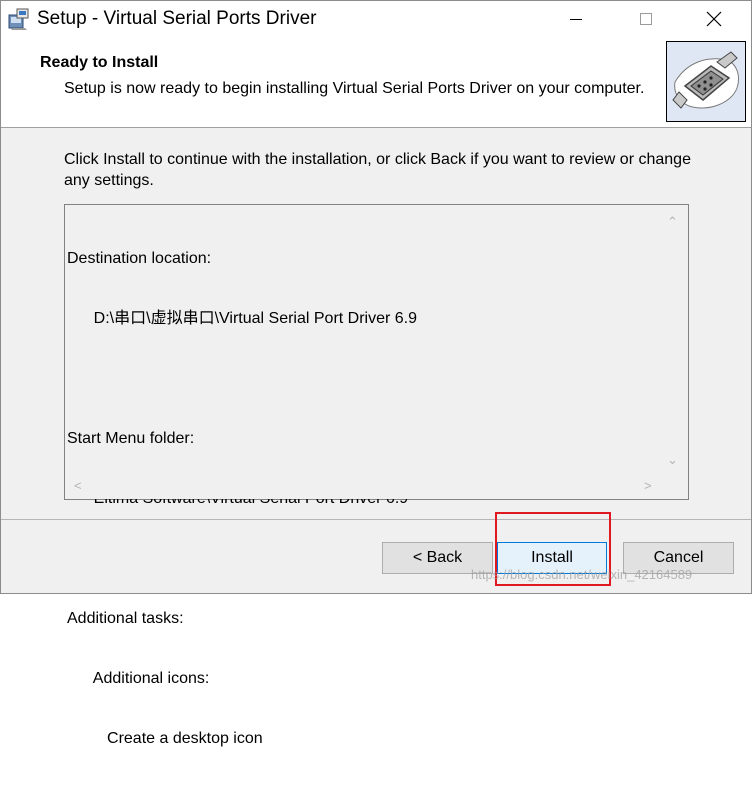 The height and width of the screenshot is (789, 752). Describe the element at coordinates (648, 485) in the screenshot. I see `scroll-right-icon: >` at that location.